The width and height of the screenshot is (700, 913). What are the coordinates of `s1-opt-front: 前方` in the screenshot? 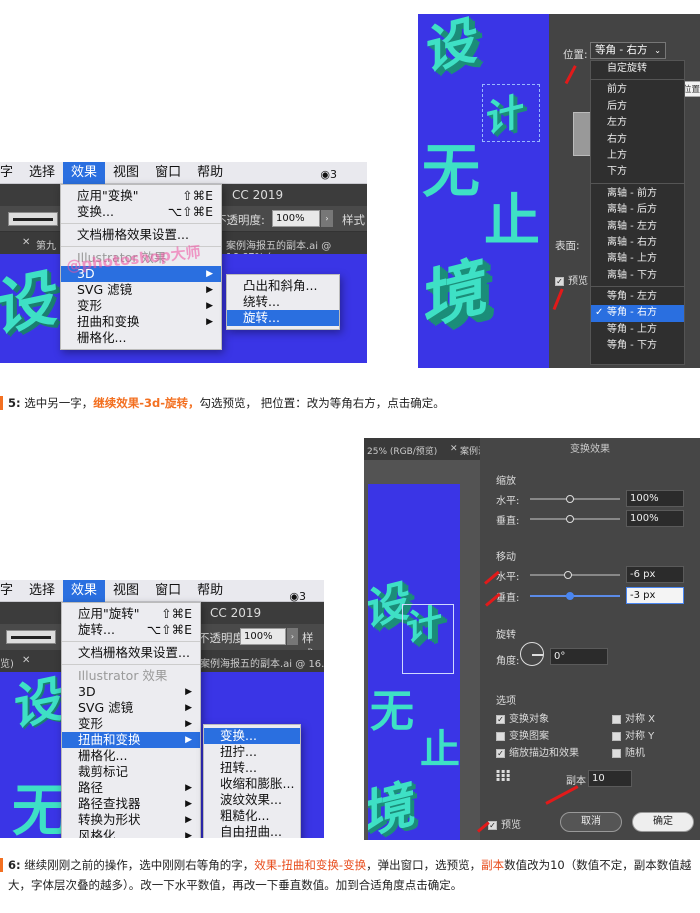 It's located at (637, 90).